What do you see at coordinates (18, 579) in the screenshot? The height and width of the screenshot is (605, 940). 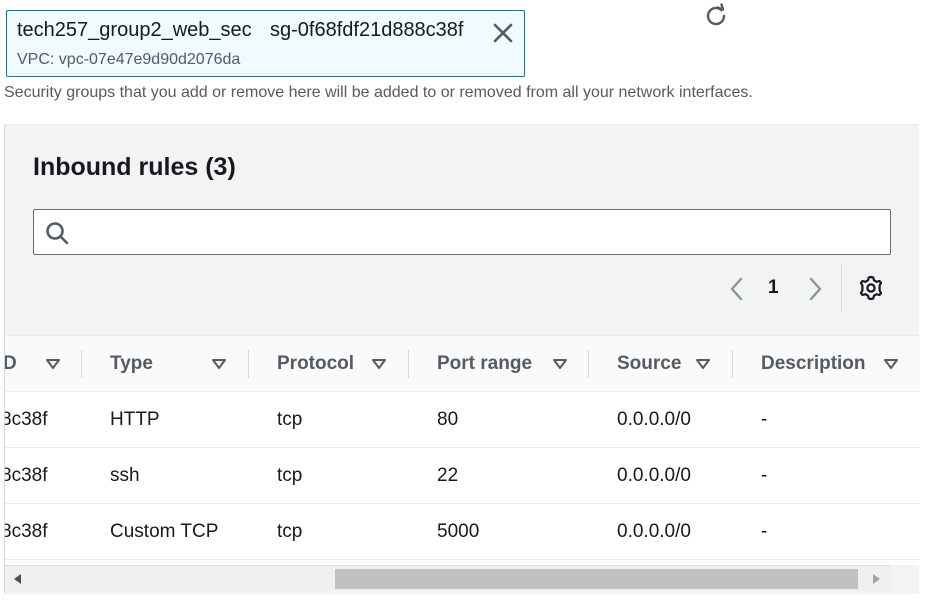 I see `scroll-left-icon` at bounding box center [18, 579].